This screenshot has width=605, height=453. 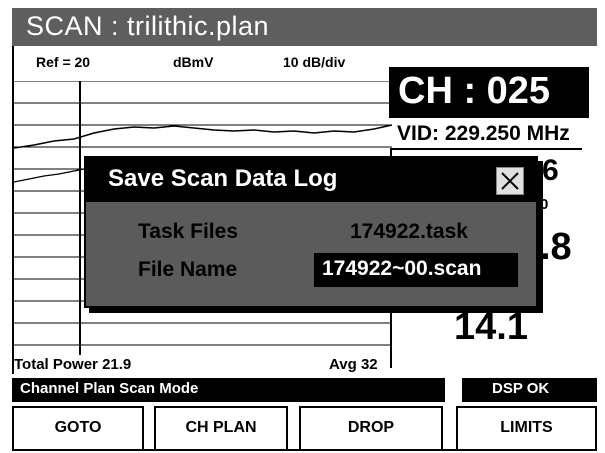 What do you see at coordinates (544, 204) in the screenshot?
I see `readout-small-1: 0` at bounding box center [544, 204].